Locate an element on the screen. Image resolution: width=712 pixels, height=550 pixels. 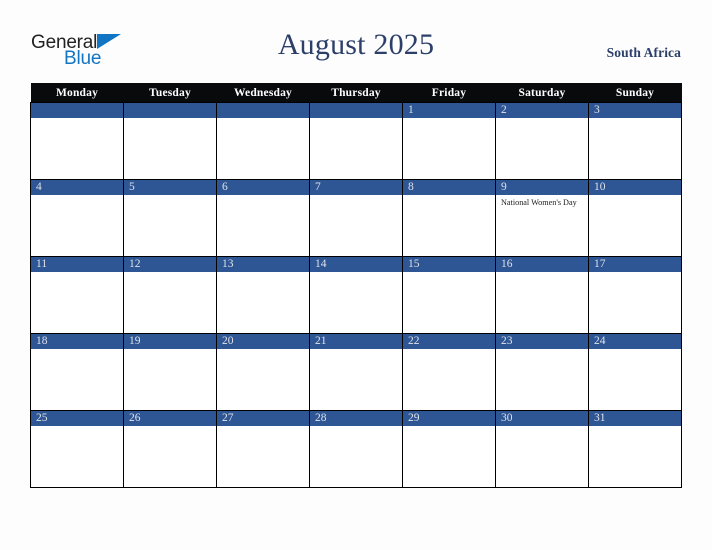
calendar-week-row: 25 26 27 28 29 30 31 is located at coordinates (356, 449).